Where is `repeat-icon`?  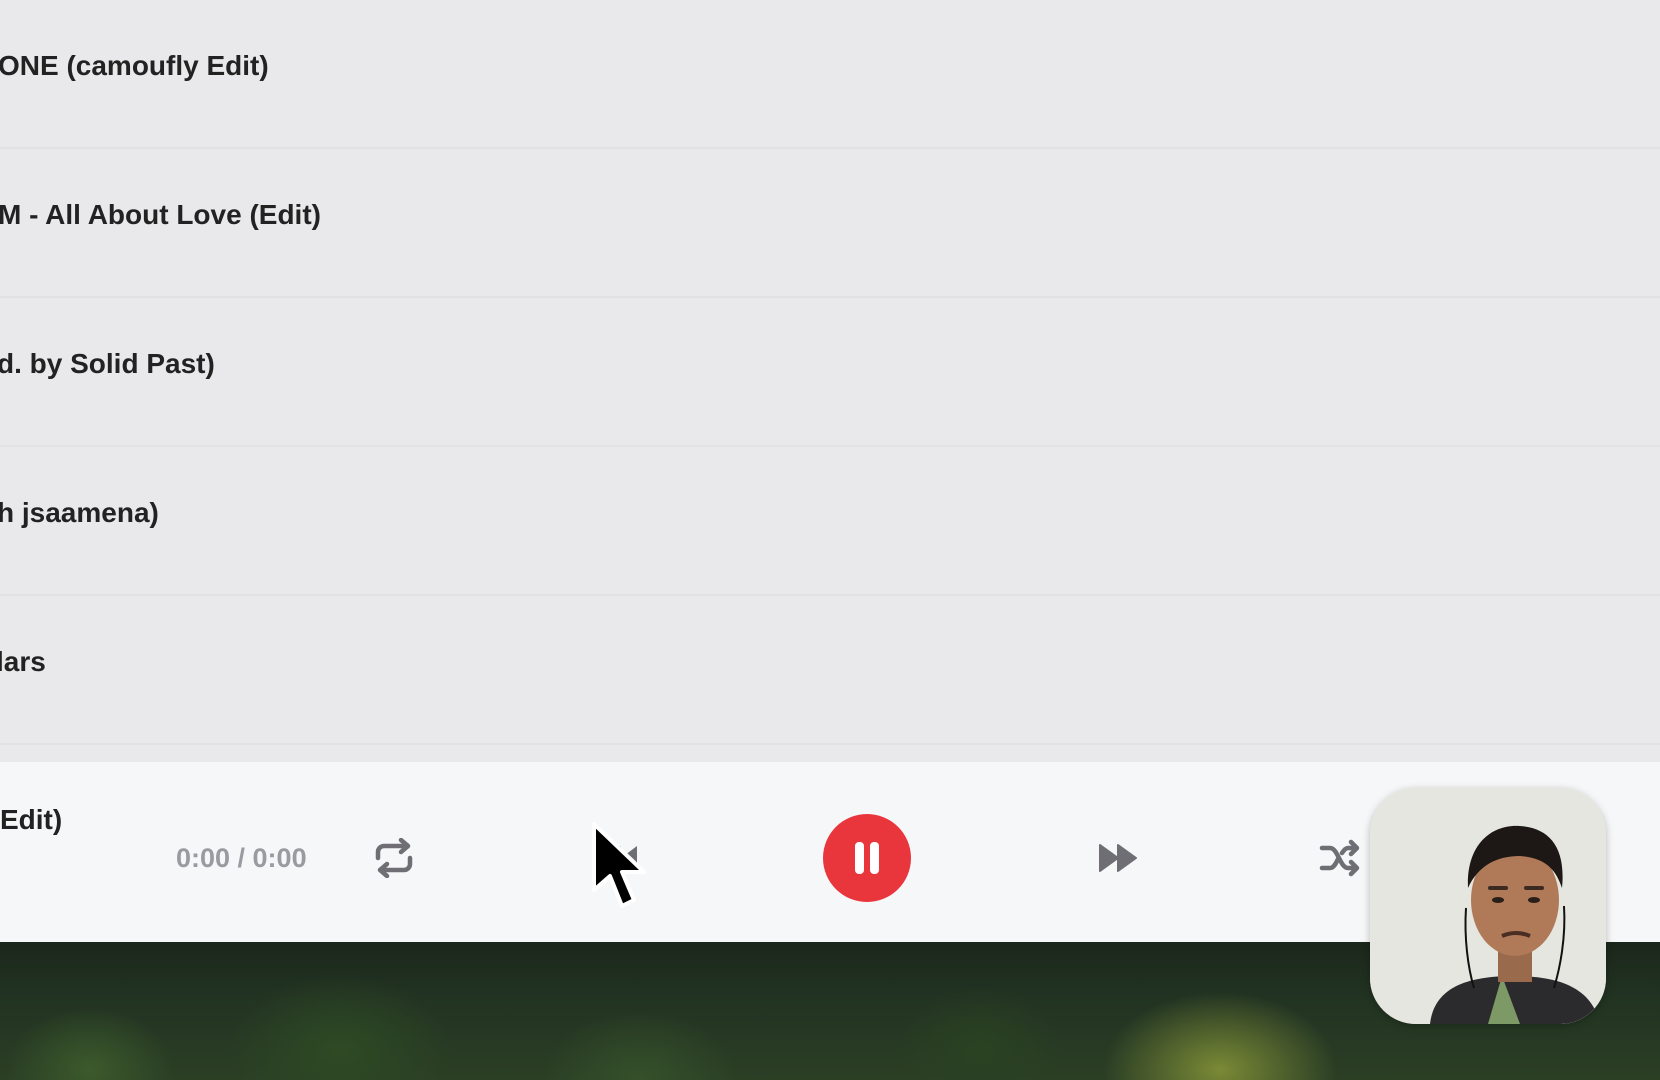
repeat-icon is located at coordinates (394, 858).